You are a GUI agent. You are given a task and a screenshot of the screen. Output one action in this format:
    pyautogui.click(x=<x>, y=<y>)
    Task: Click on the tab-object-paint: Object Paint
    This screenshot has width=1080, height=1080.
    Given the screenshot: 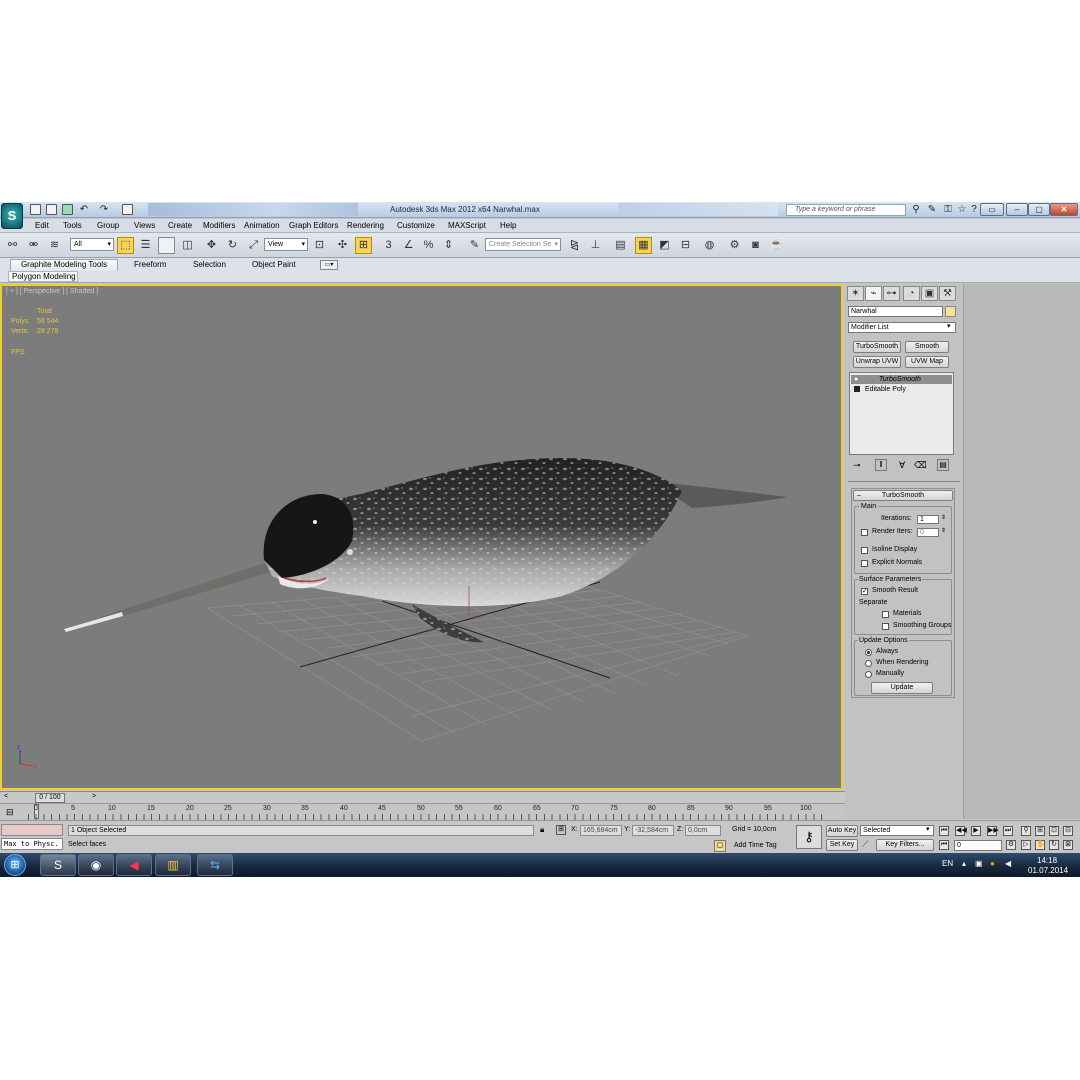 What is the action you would take?
    pyautogui.click(x=274, y=265)
    